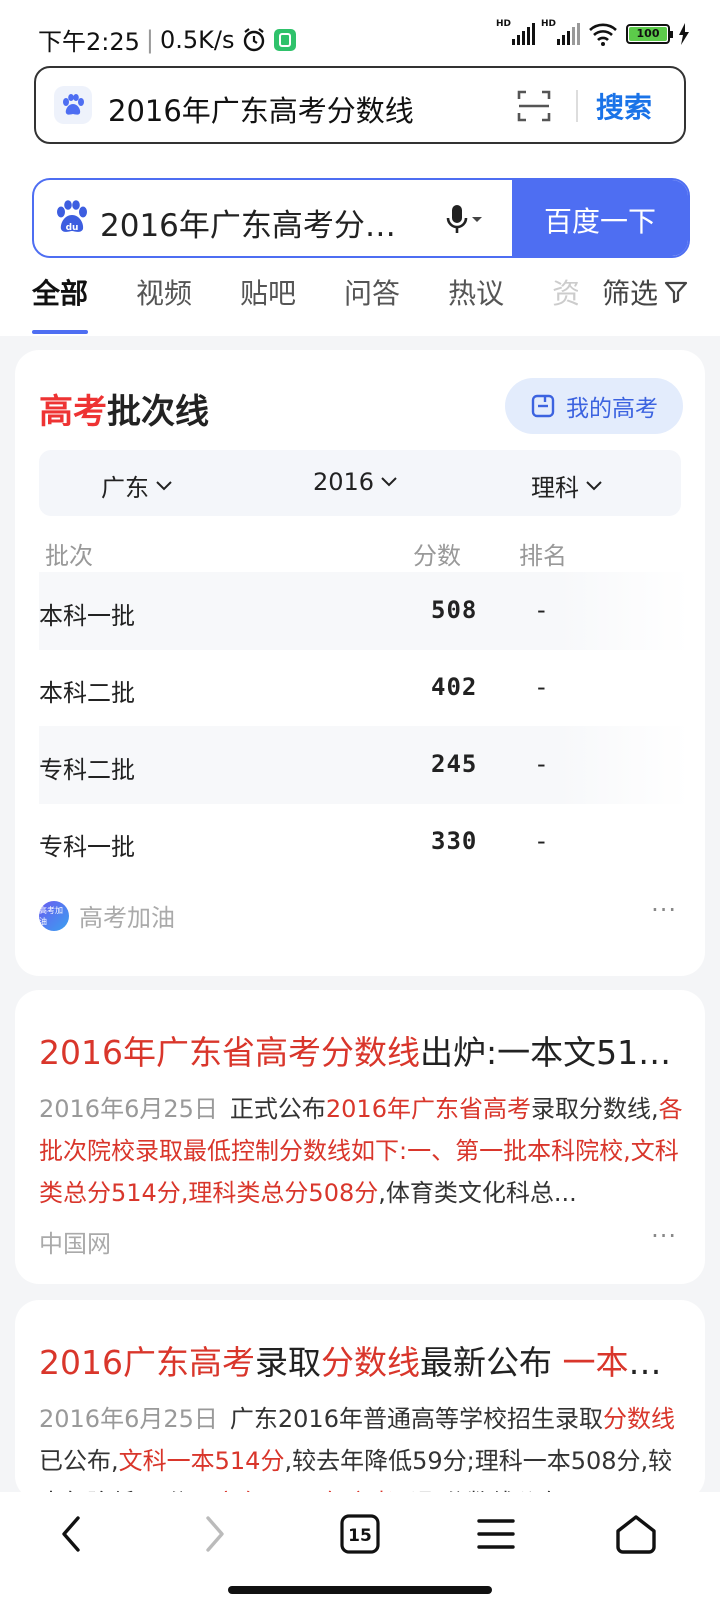 The width and height of the screenshot is (720, 1600). I want to click on score-cell: 245, so click(454, 764).